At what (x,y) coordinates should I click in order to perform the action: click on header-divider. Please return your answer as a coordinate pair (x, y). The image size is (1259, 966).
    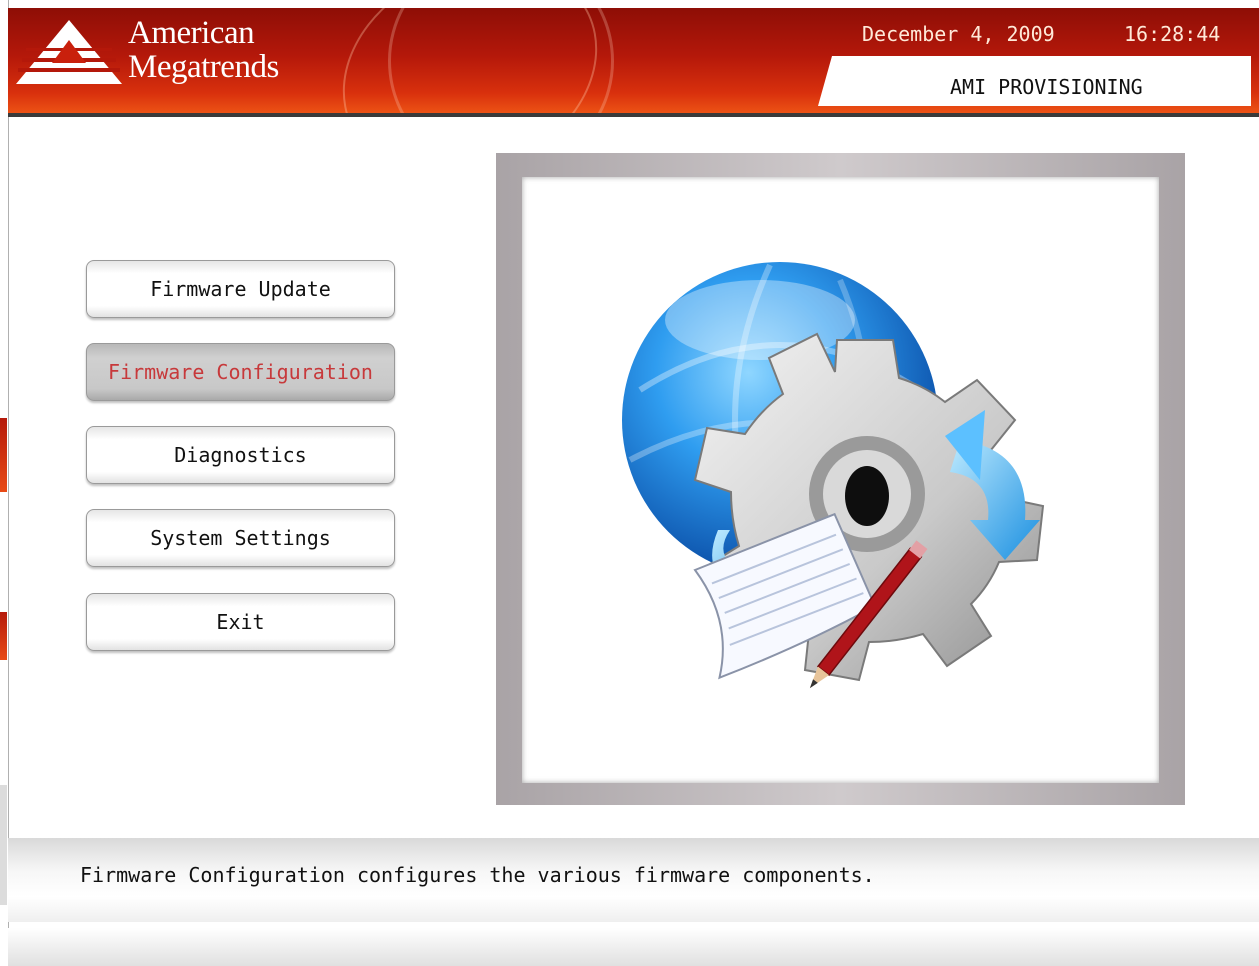
    Looking at the image, I should click on (633, 115).